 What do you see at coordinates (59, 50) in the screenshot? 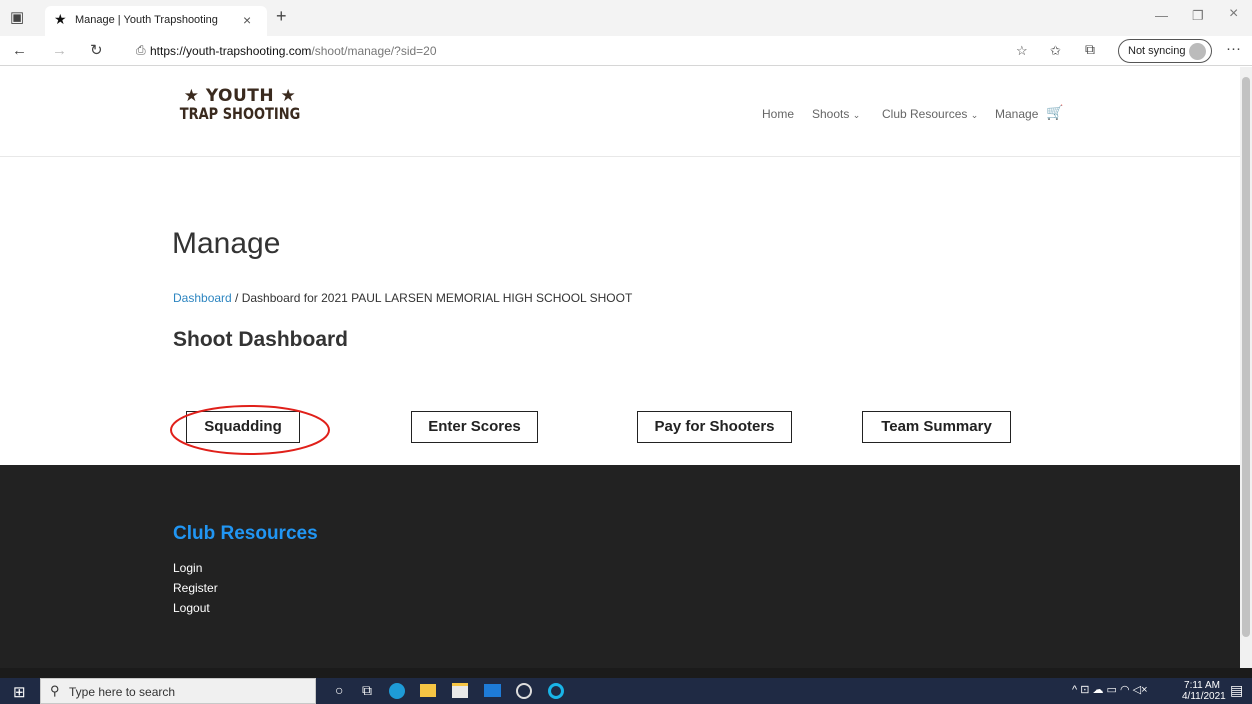
I see `forward-arrow-icon: →` at bounding box center [59, 50].